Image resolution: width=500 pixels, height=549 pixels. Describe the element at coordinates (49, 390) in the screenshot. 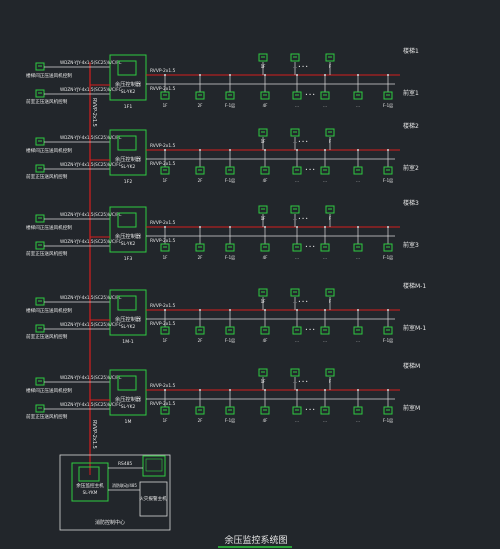

I see `group-4-left-top-label: 楼梯间正压送风机控制` at that location.